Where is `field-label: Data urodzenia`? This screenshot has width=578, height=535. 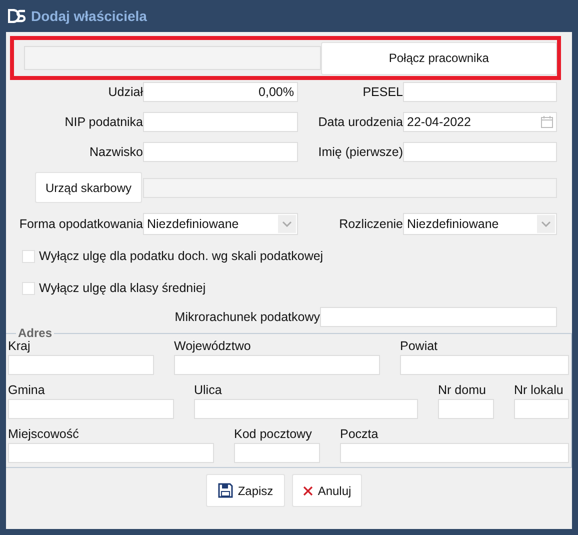
field-label: Data urodzenia is located at coordinates (360, 122).